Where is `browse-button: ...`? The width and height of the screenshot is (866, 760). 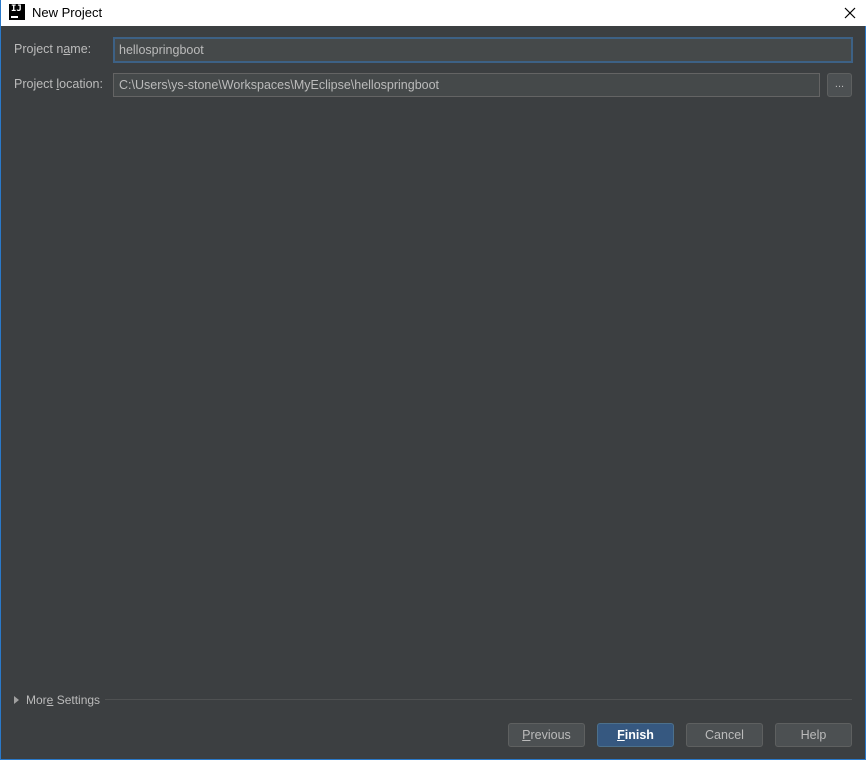 browse-button: ... is located at coordinates (839, 85).